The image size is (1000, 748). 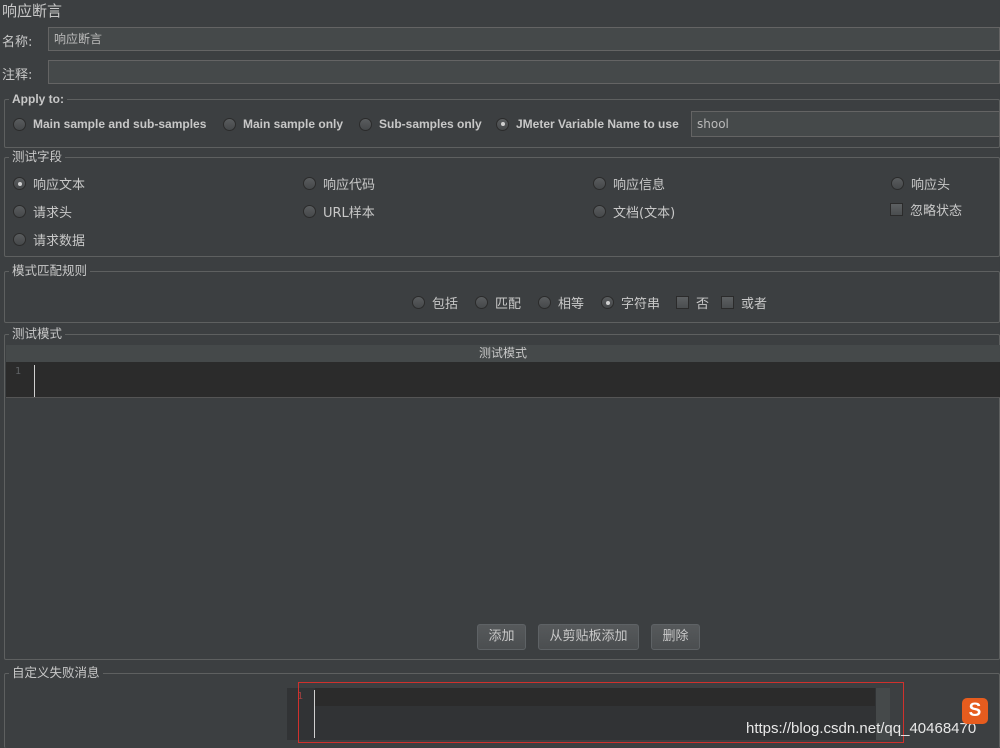 I want to click on apply-main-only-radio: Main sample only, so click(x=283, y=124).